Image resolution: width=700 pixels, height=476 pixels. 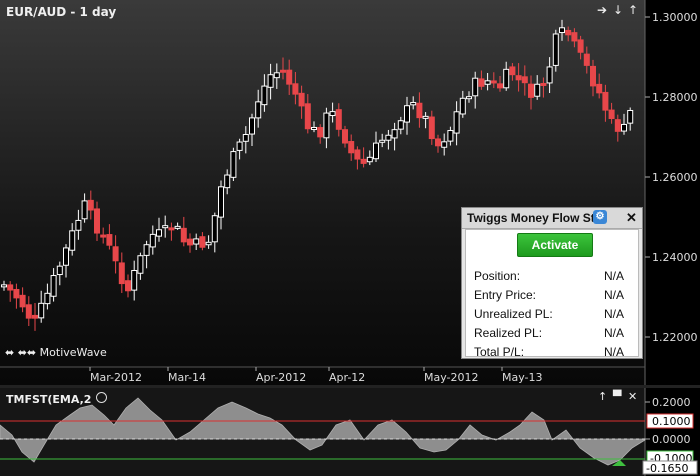 What do you see at coordinates (553, 334) in the screenshot?
I see `realized-pl-row: Realized PL: N/A` at bounding box center [553, 334].